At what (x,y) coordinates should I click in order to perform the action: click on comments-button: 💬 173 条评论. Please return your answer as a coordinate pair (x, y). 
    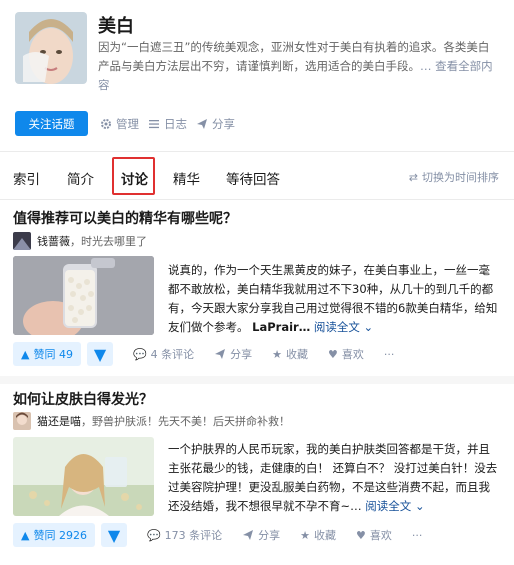
    Looking at the image, I should click on (184, 535).